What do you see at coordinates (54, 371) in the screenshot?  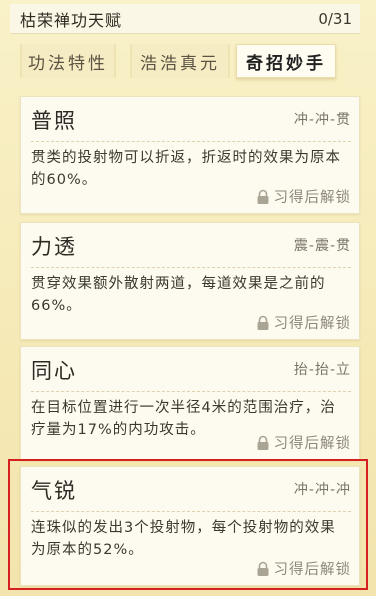 I see `talent-name: 同心` at bounding box center [54, 371].